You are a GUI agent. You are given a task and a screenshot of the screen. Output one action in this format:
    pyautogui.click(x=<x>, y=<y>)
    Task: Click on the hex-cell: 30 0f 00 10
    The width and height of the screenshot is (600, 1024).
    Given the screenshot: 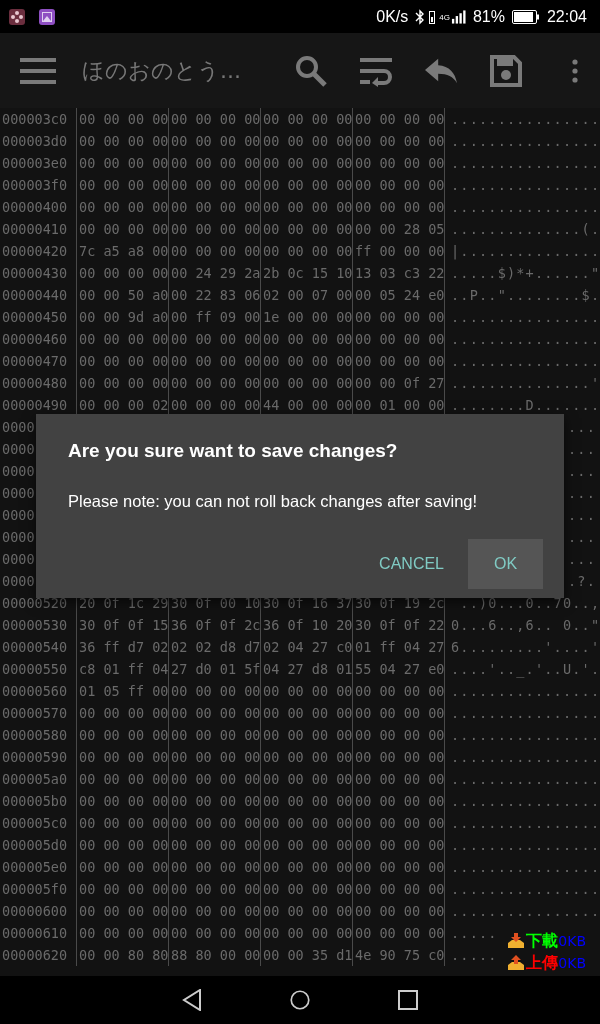 What is the action you would take?
    pyautogui.click(x=216, y=603)
    